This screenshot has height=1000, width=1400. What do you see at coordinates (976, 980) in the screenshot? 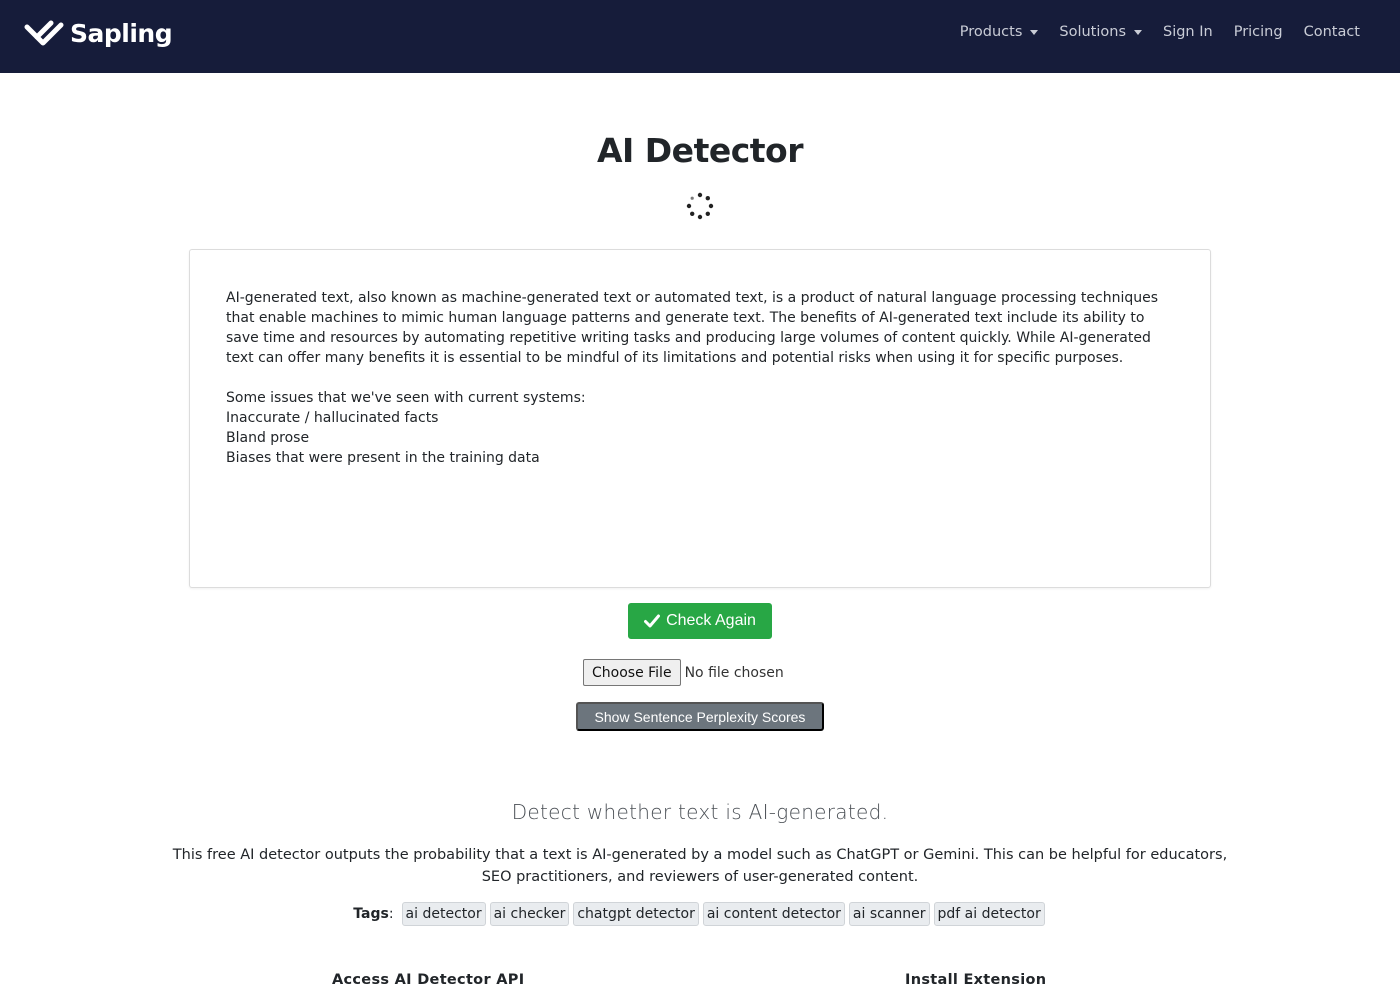
I see `extension-heading: Install Extension` at bounding box center [976, 980].